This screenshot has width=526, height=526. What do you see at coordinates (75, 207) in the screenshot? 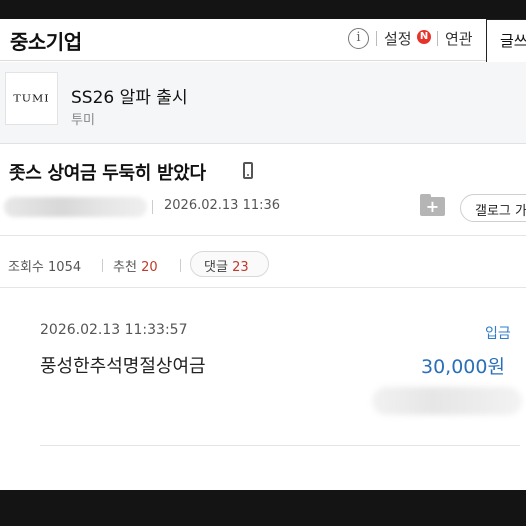
I see `author-name-redacted` at bounding box center [75, 207].